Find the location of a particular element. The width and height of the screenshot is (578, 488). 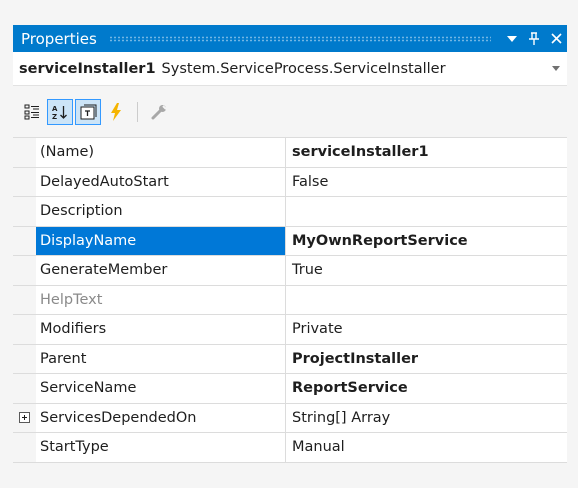

property-row: Parent ProjectInstaller is located at coordinates (290, 359).